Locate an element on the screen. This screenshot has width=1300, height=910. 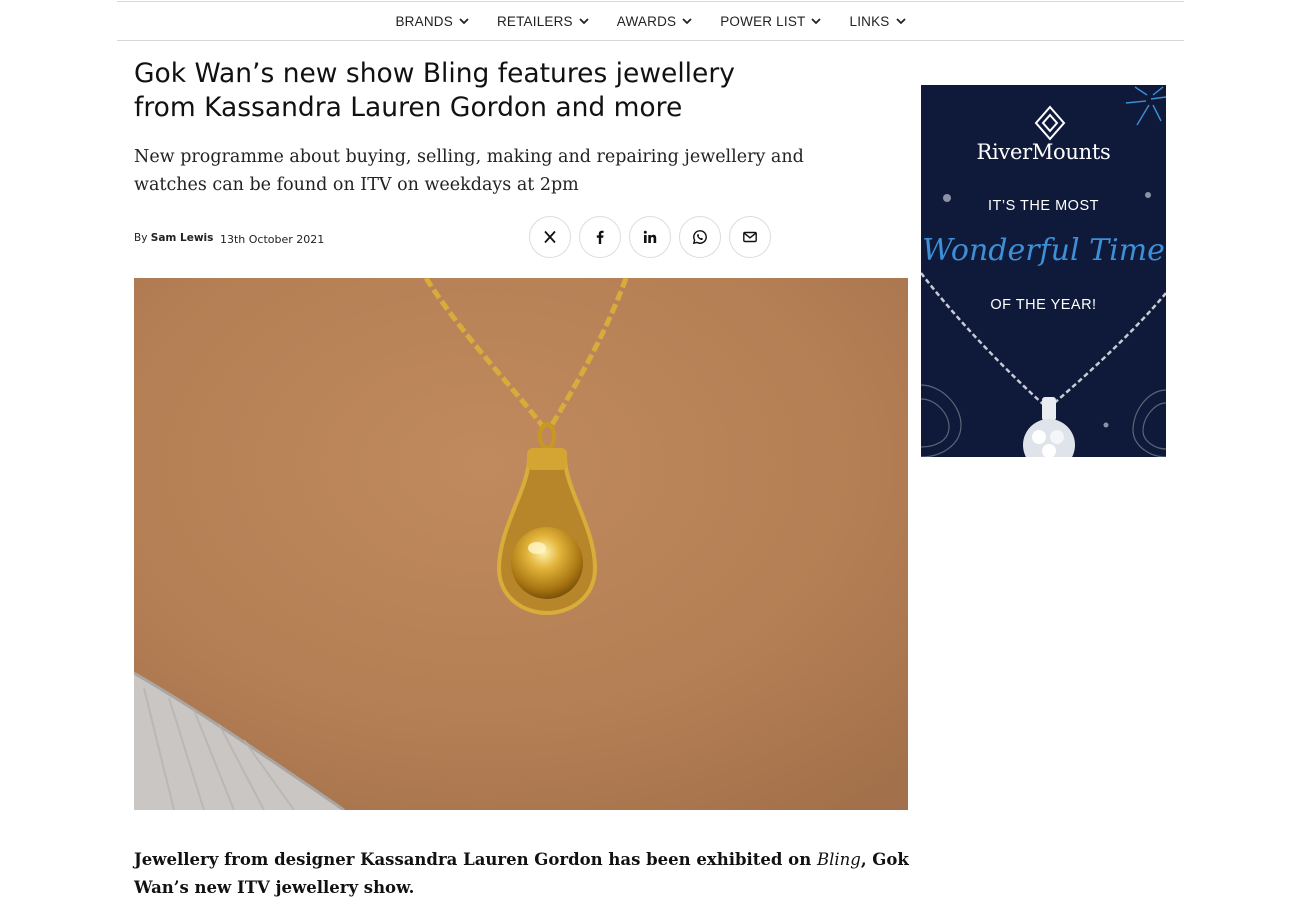
advert-line-1: IT’S THE MOST is located at coordinates (1043, 206).